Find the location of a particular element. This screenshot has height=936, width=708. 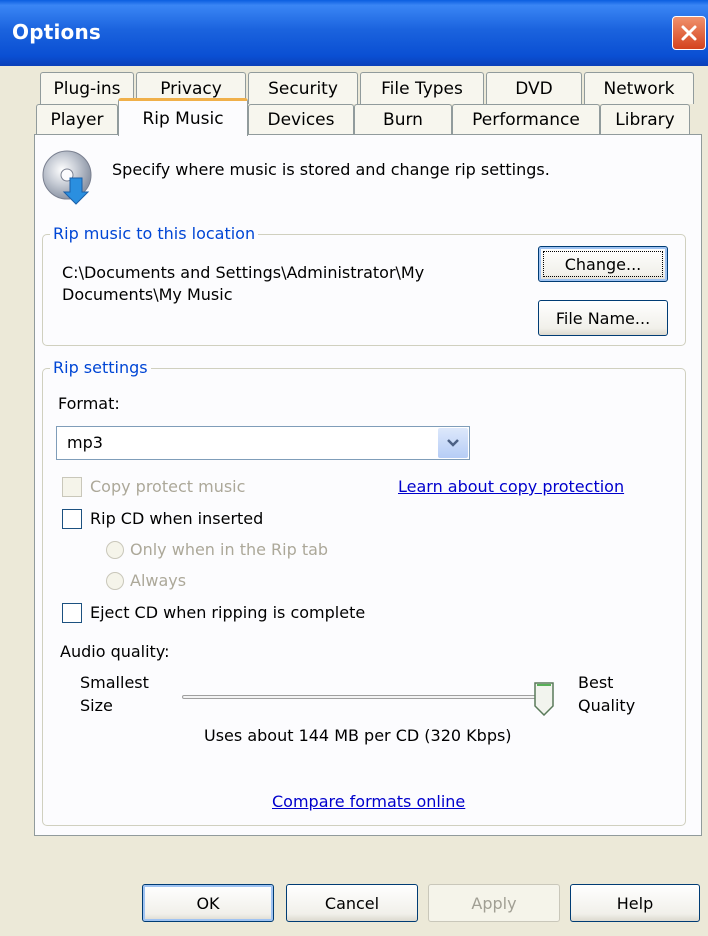

rip-settings-legend: Rip settings is located at coordinates (100, 367).